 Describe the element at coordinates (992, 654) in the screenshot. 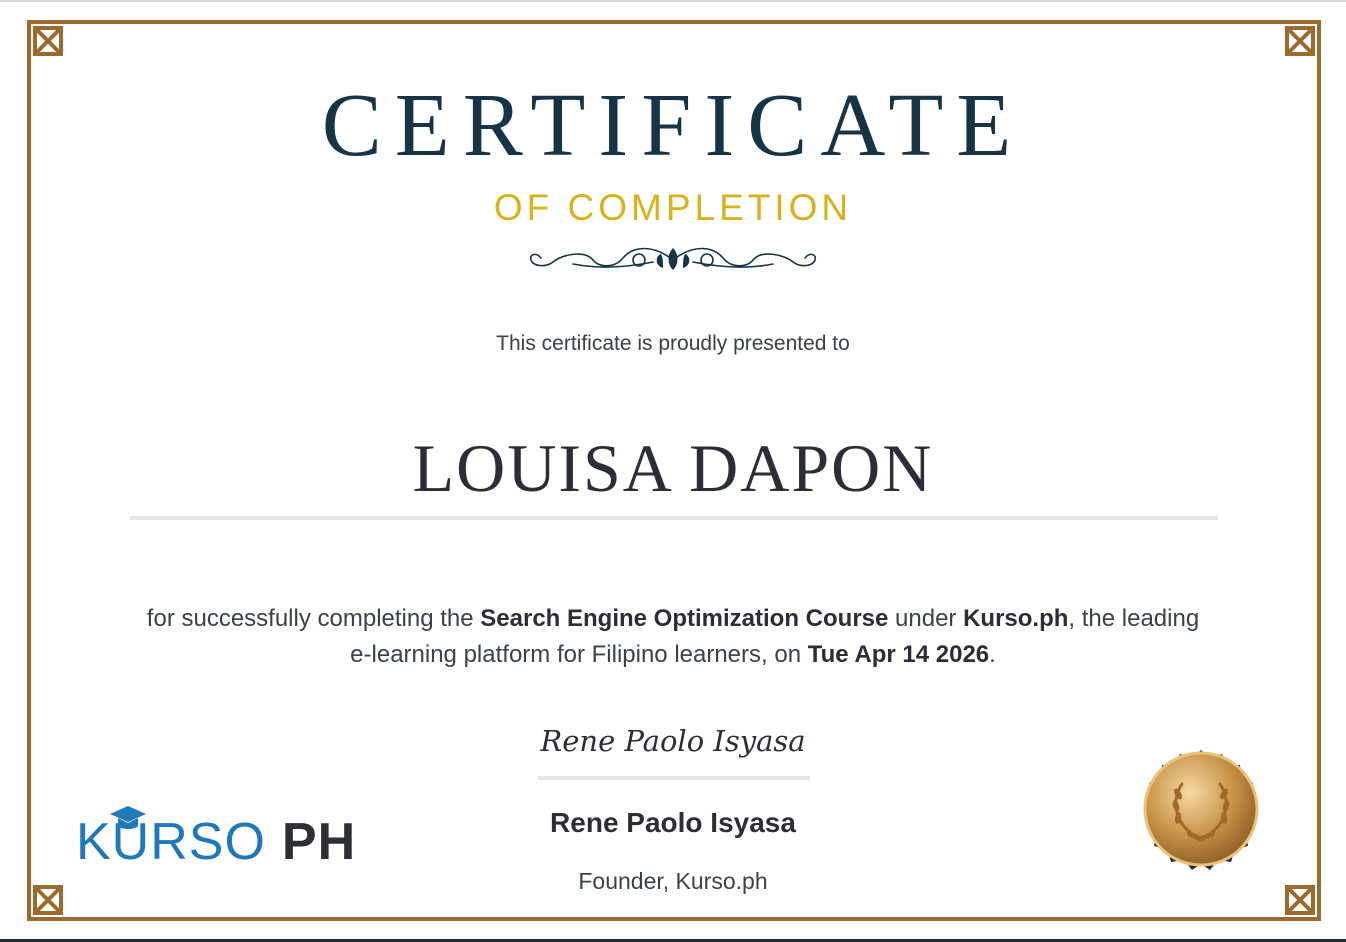

I see `statement-text: .` at that location.